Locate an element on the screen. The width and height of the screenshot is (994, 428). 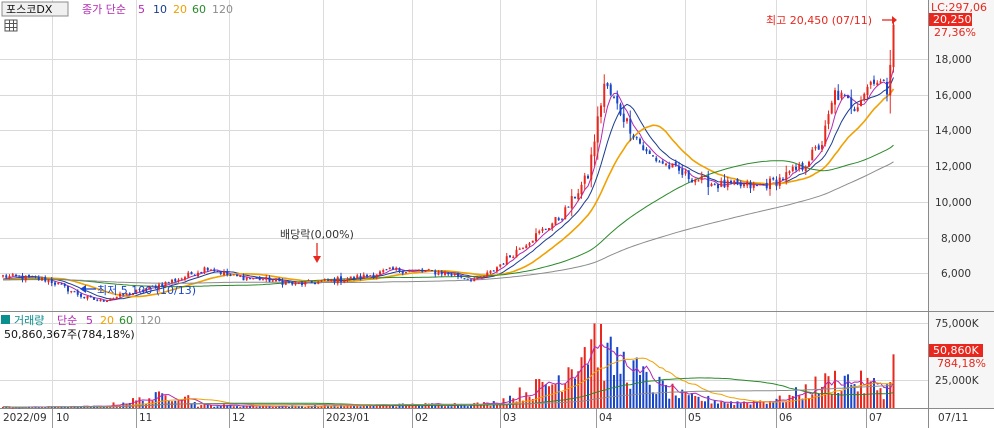
price-tick-14000: 14,000 is located at coordinates (953, 131).